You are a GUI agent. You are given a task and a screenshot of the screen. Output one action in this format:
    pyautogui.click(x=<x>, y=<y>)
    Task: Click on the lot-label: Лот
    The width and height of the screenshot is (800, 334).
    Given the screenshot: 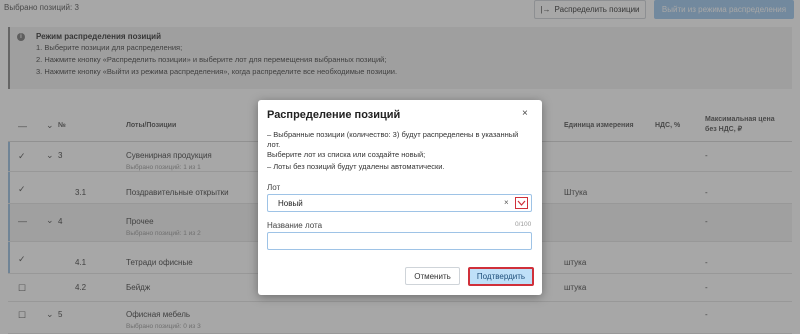 What is the action you would take?
    pyautogui.click(x=274, y=187)
    